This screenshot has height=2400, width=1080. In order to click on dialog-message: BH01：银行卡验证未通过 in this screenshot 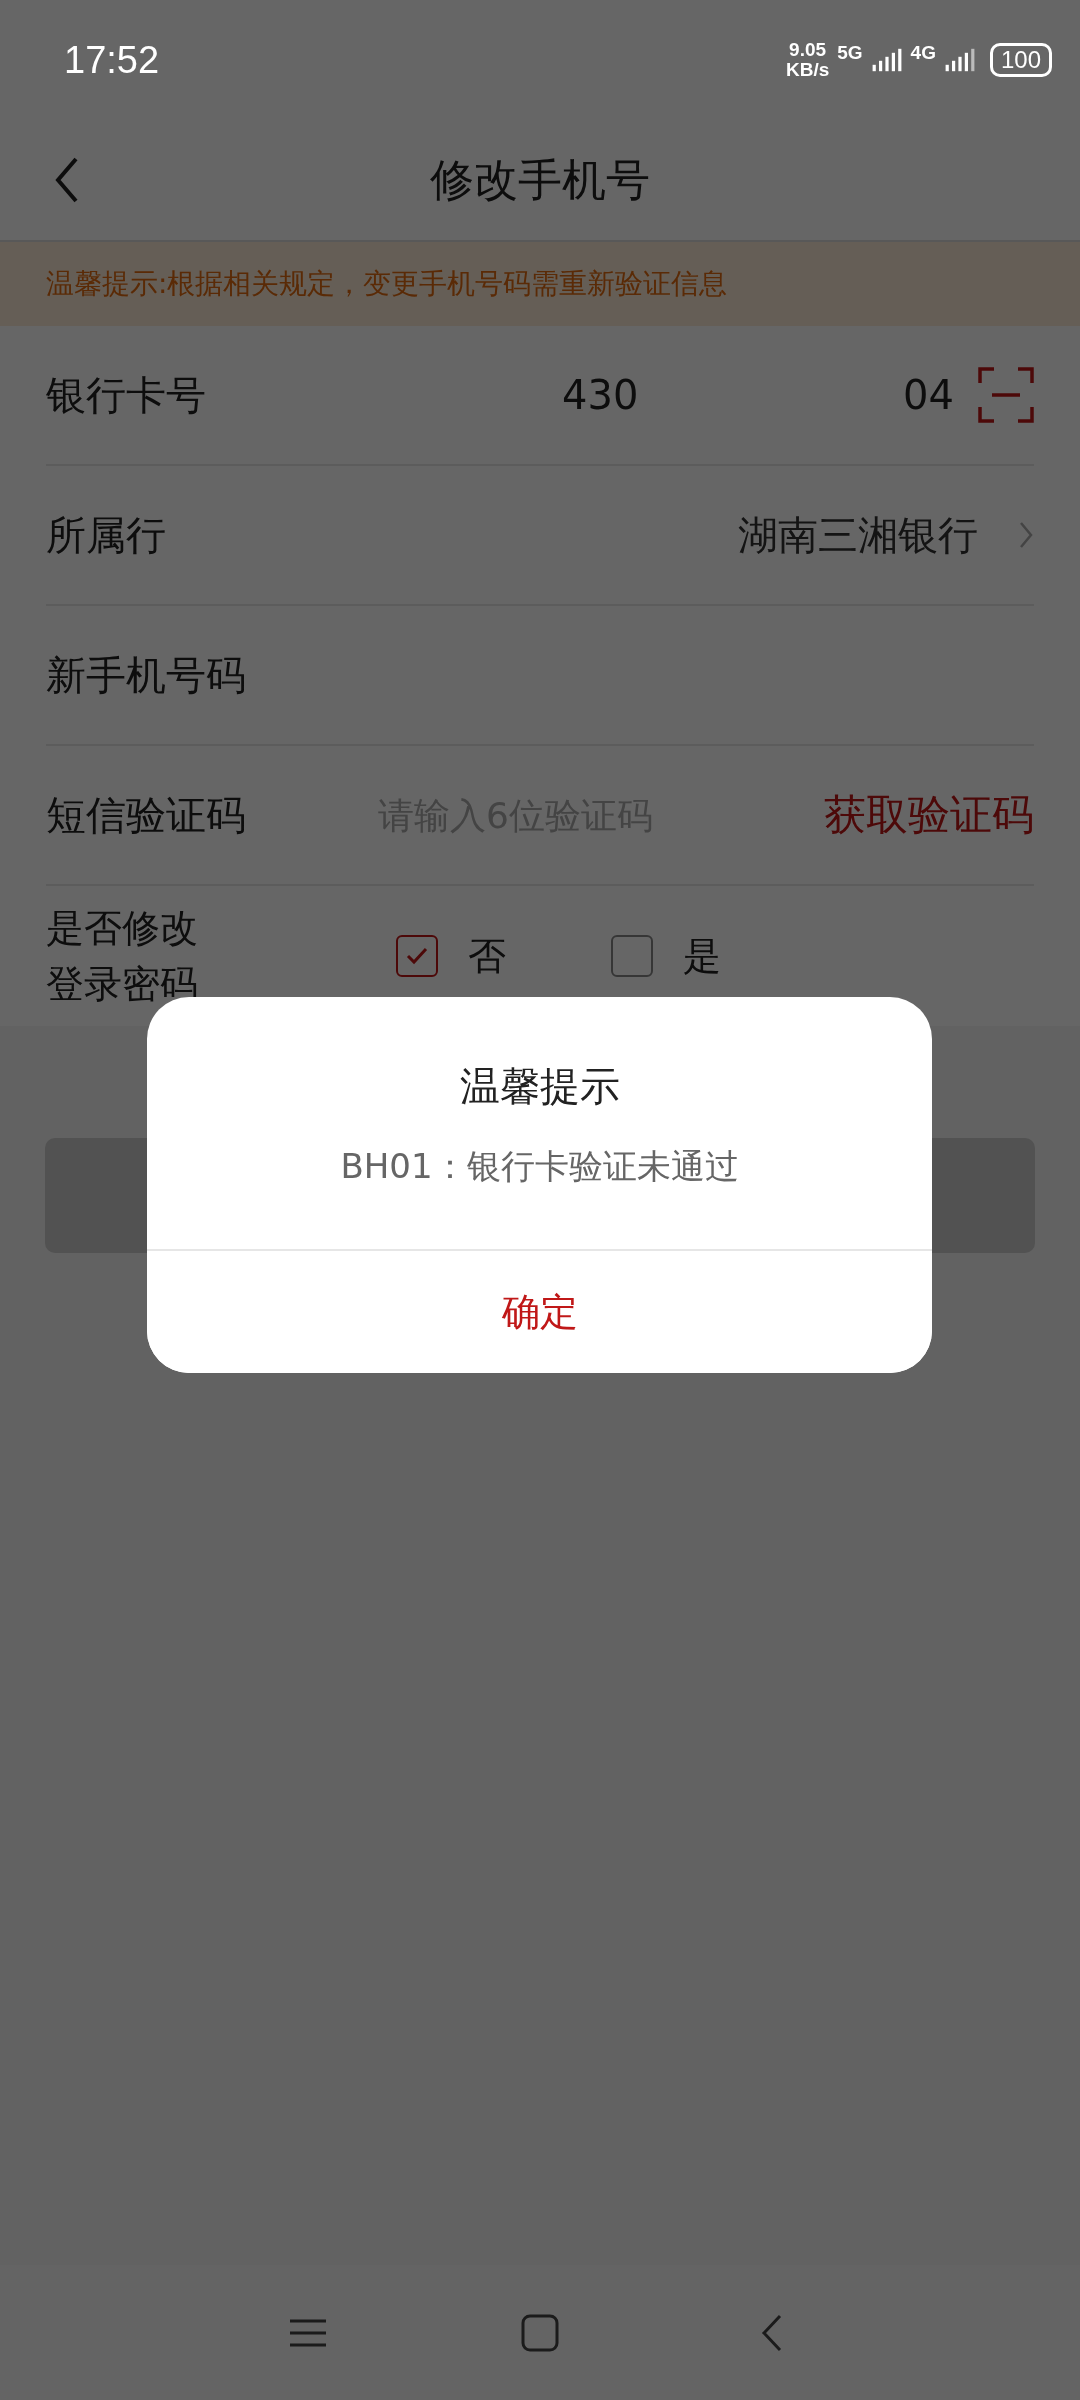, I will do `click(539, 1166)`.